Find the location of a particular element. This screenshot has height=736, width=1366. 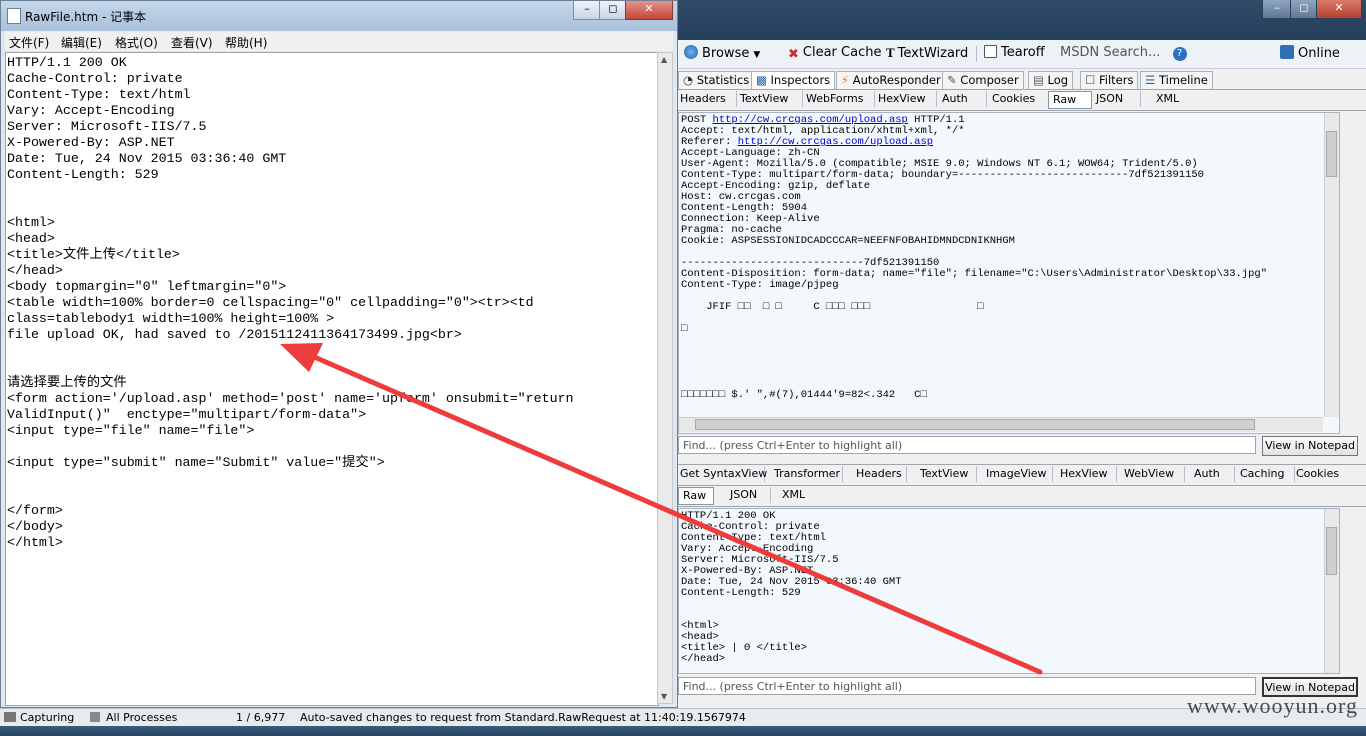

ie-globe-icon is located at coordinates (691, 52).